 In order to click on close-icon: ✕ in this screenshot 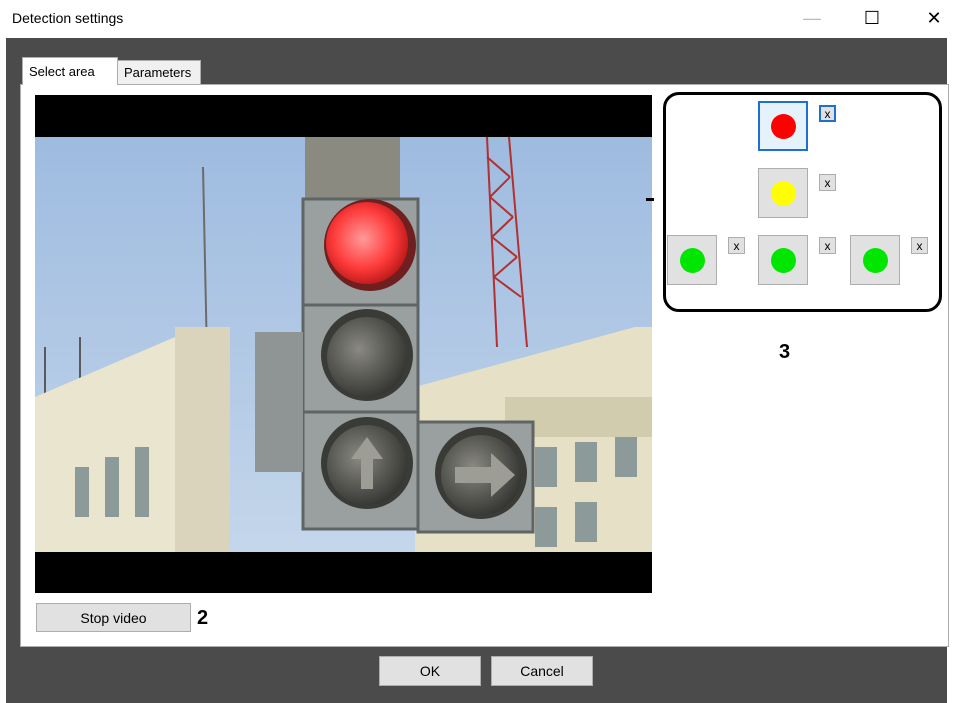, I will do `click(932, 18)`.